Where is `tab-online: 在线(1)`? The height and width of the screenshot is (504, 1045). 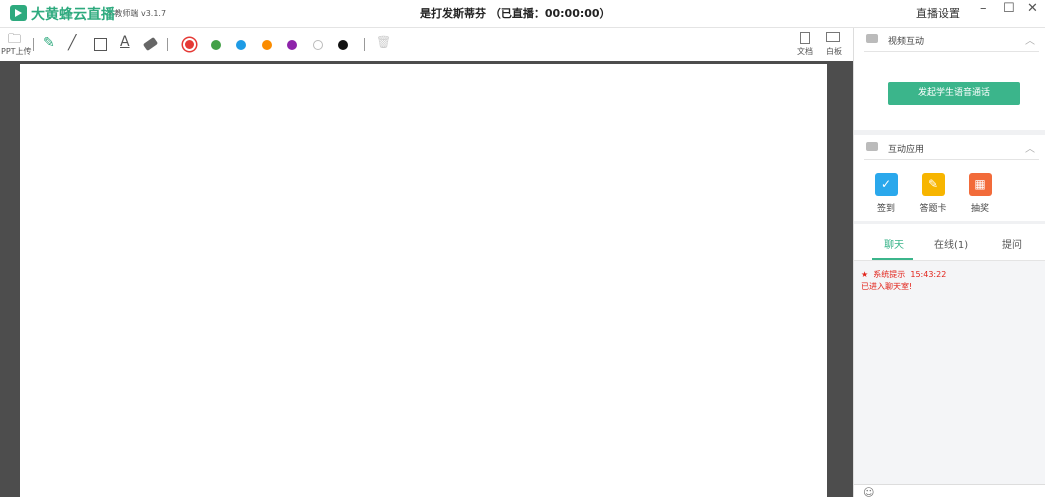 tab-online: 在线(1) is located at coordinates (951, 243).